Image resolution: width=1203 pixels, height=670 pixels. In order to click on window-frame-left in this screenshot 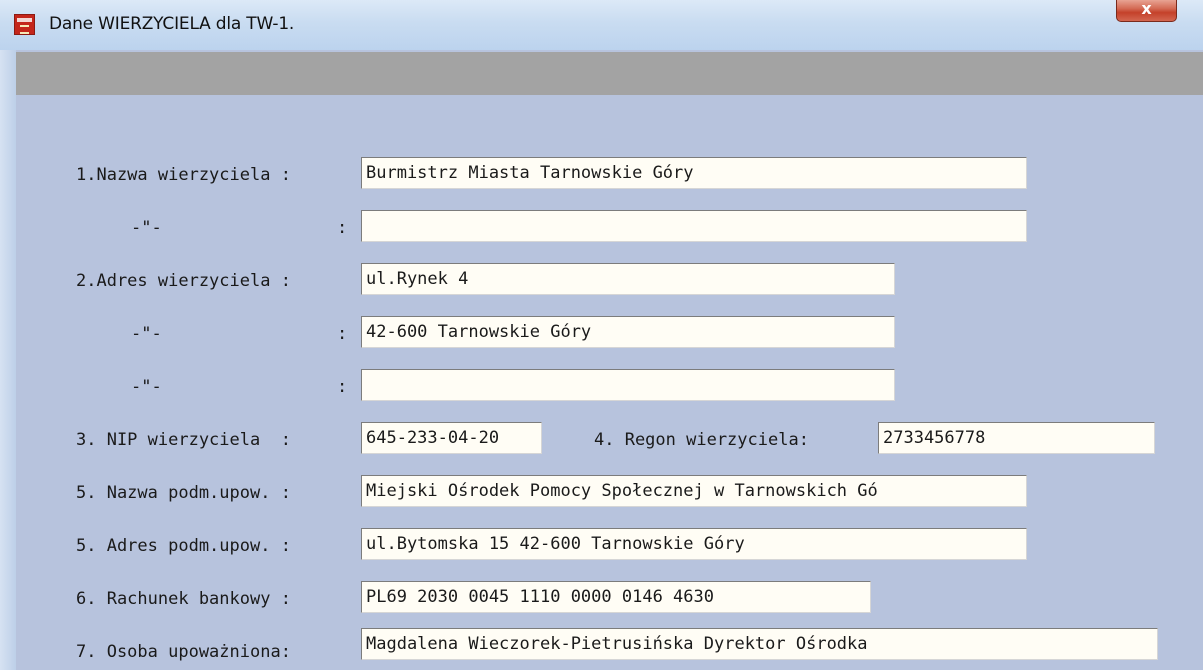, I will do `click(8, 360)`.